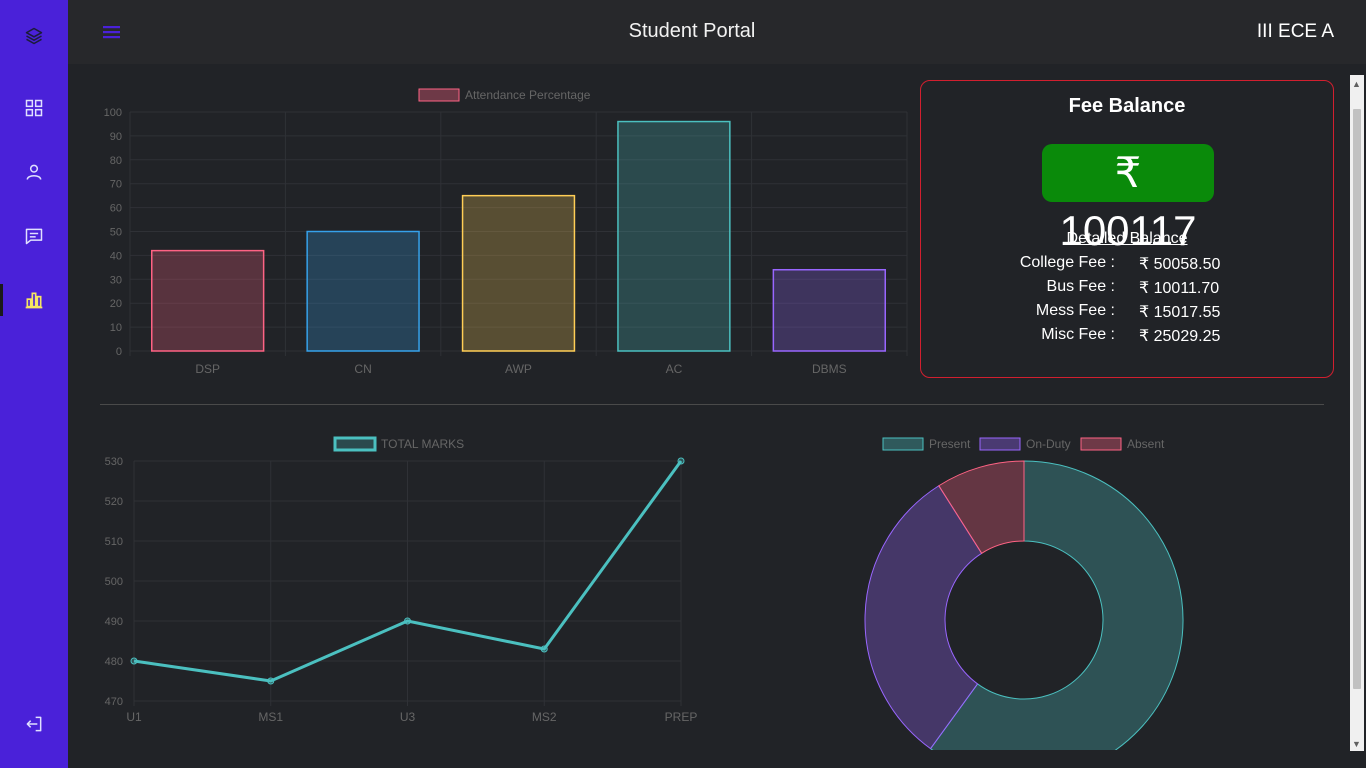  Describe the element at coordinates (681, 717) in the screenshot. I see `x-tick-label: PREP` at that location.